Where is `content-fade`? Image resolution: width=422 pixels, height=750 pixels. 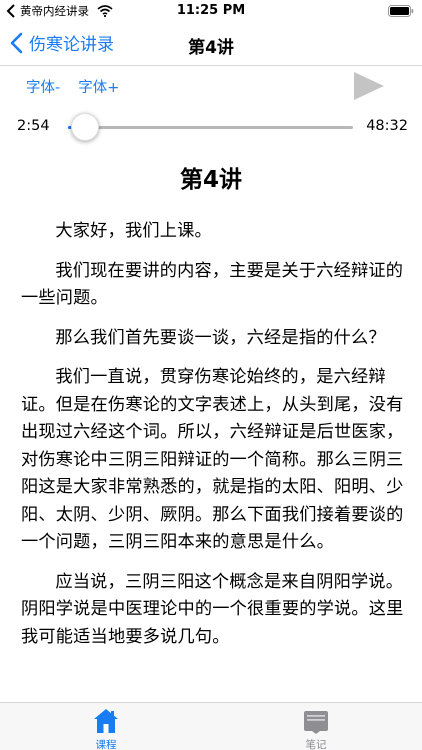
content-fade is located at coordinates (211, 696).